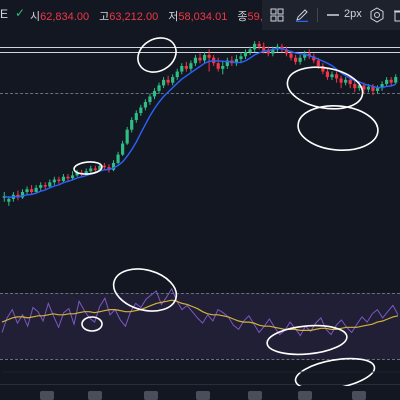 This screenshot has width=400, height=400. Describe the element at coordinates (200, 315) in the screenshot. I see `oscillator-signal-line` at that location.